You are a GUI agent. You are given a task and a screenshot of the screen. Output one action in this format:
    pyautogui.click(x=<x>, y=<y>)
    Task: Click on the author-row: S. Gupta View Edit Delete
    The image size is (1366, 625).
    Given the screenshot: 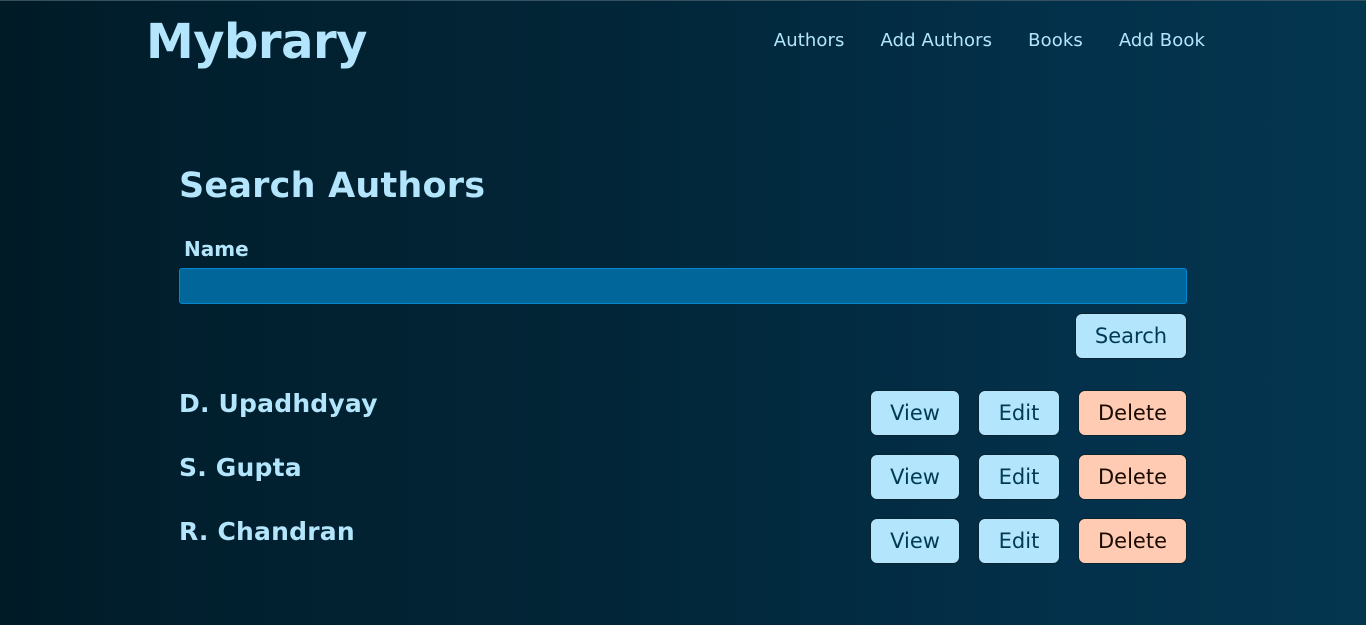 What is the action you would take?
    pyautogui.click(x=683, y=476)
    